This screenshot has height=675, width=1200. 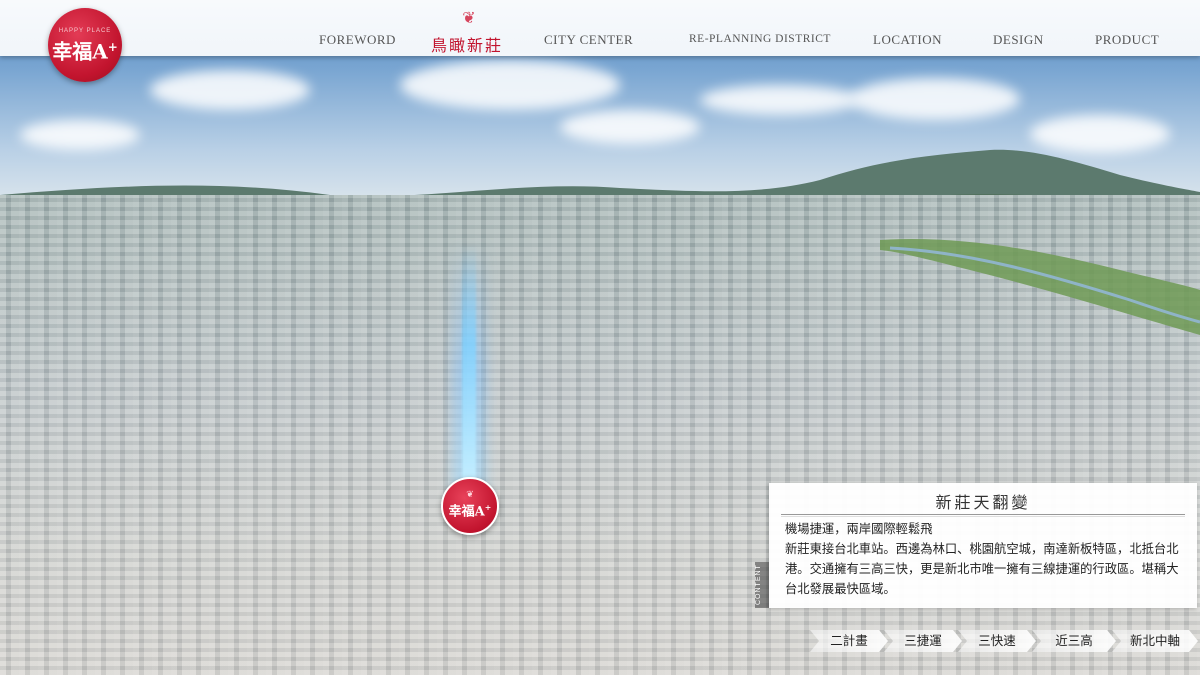 What do you see at coordinates (470, 511) in the screenshot?
I see `marker-label: 幸福A+` at bounding box center [470, 511].